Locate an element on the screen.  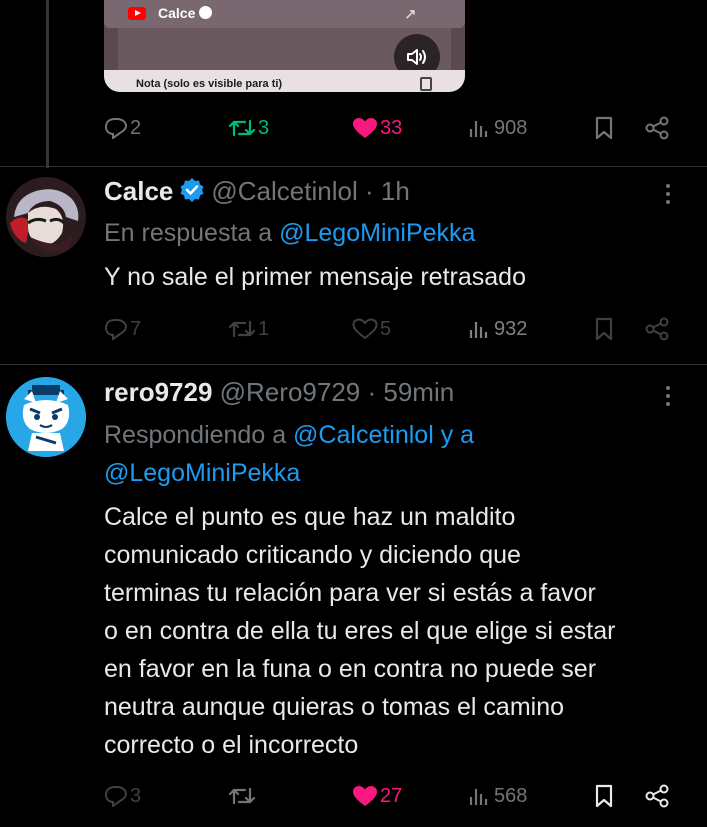
retweet-count: 3 is located at coordinates (264, 127).